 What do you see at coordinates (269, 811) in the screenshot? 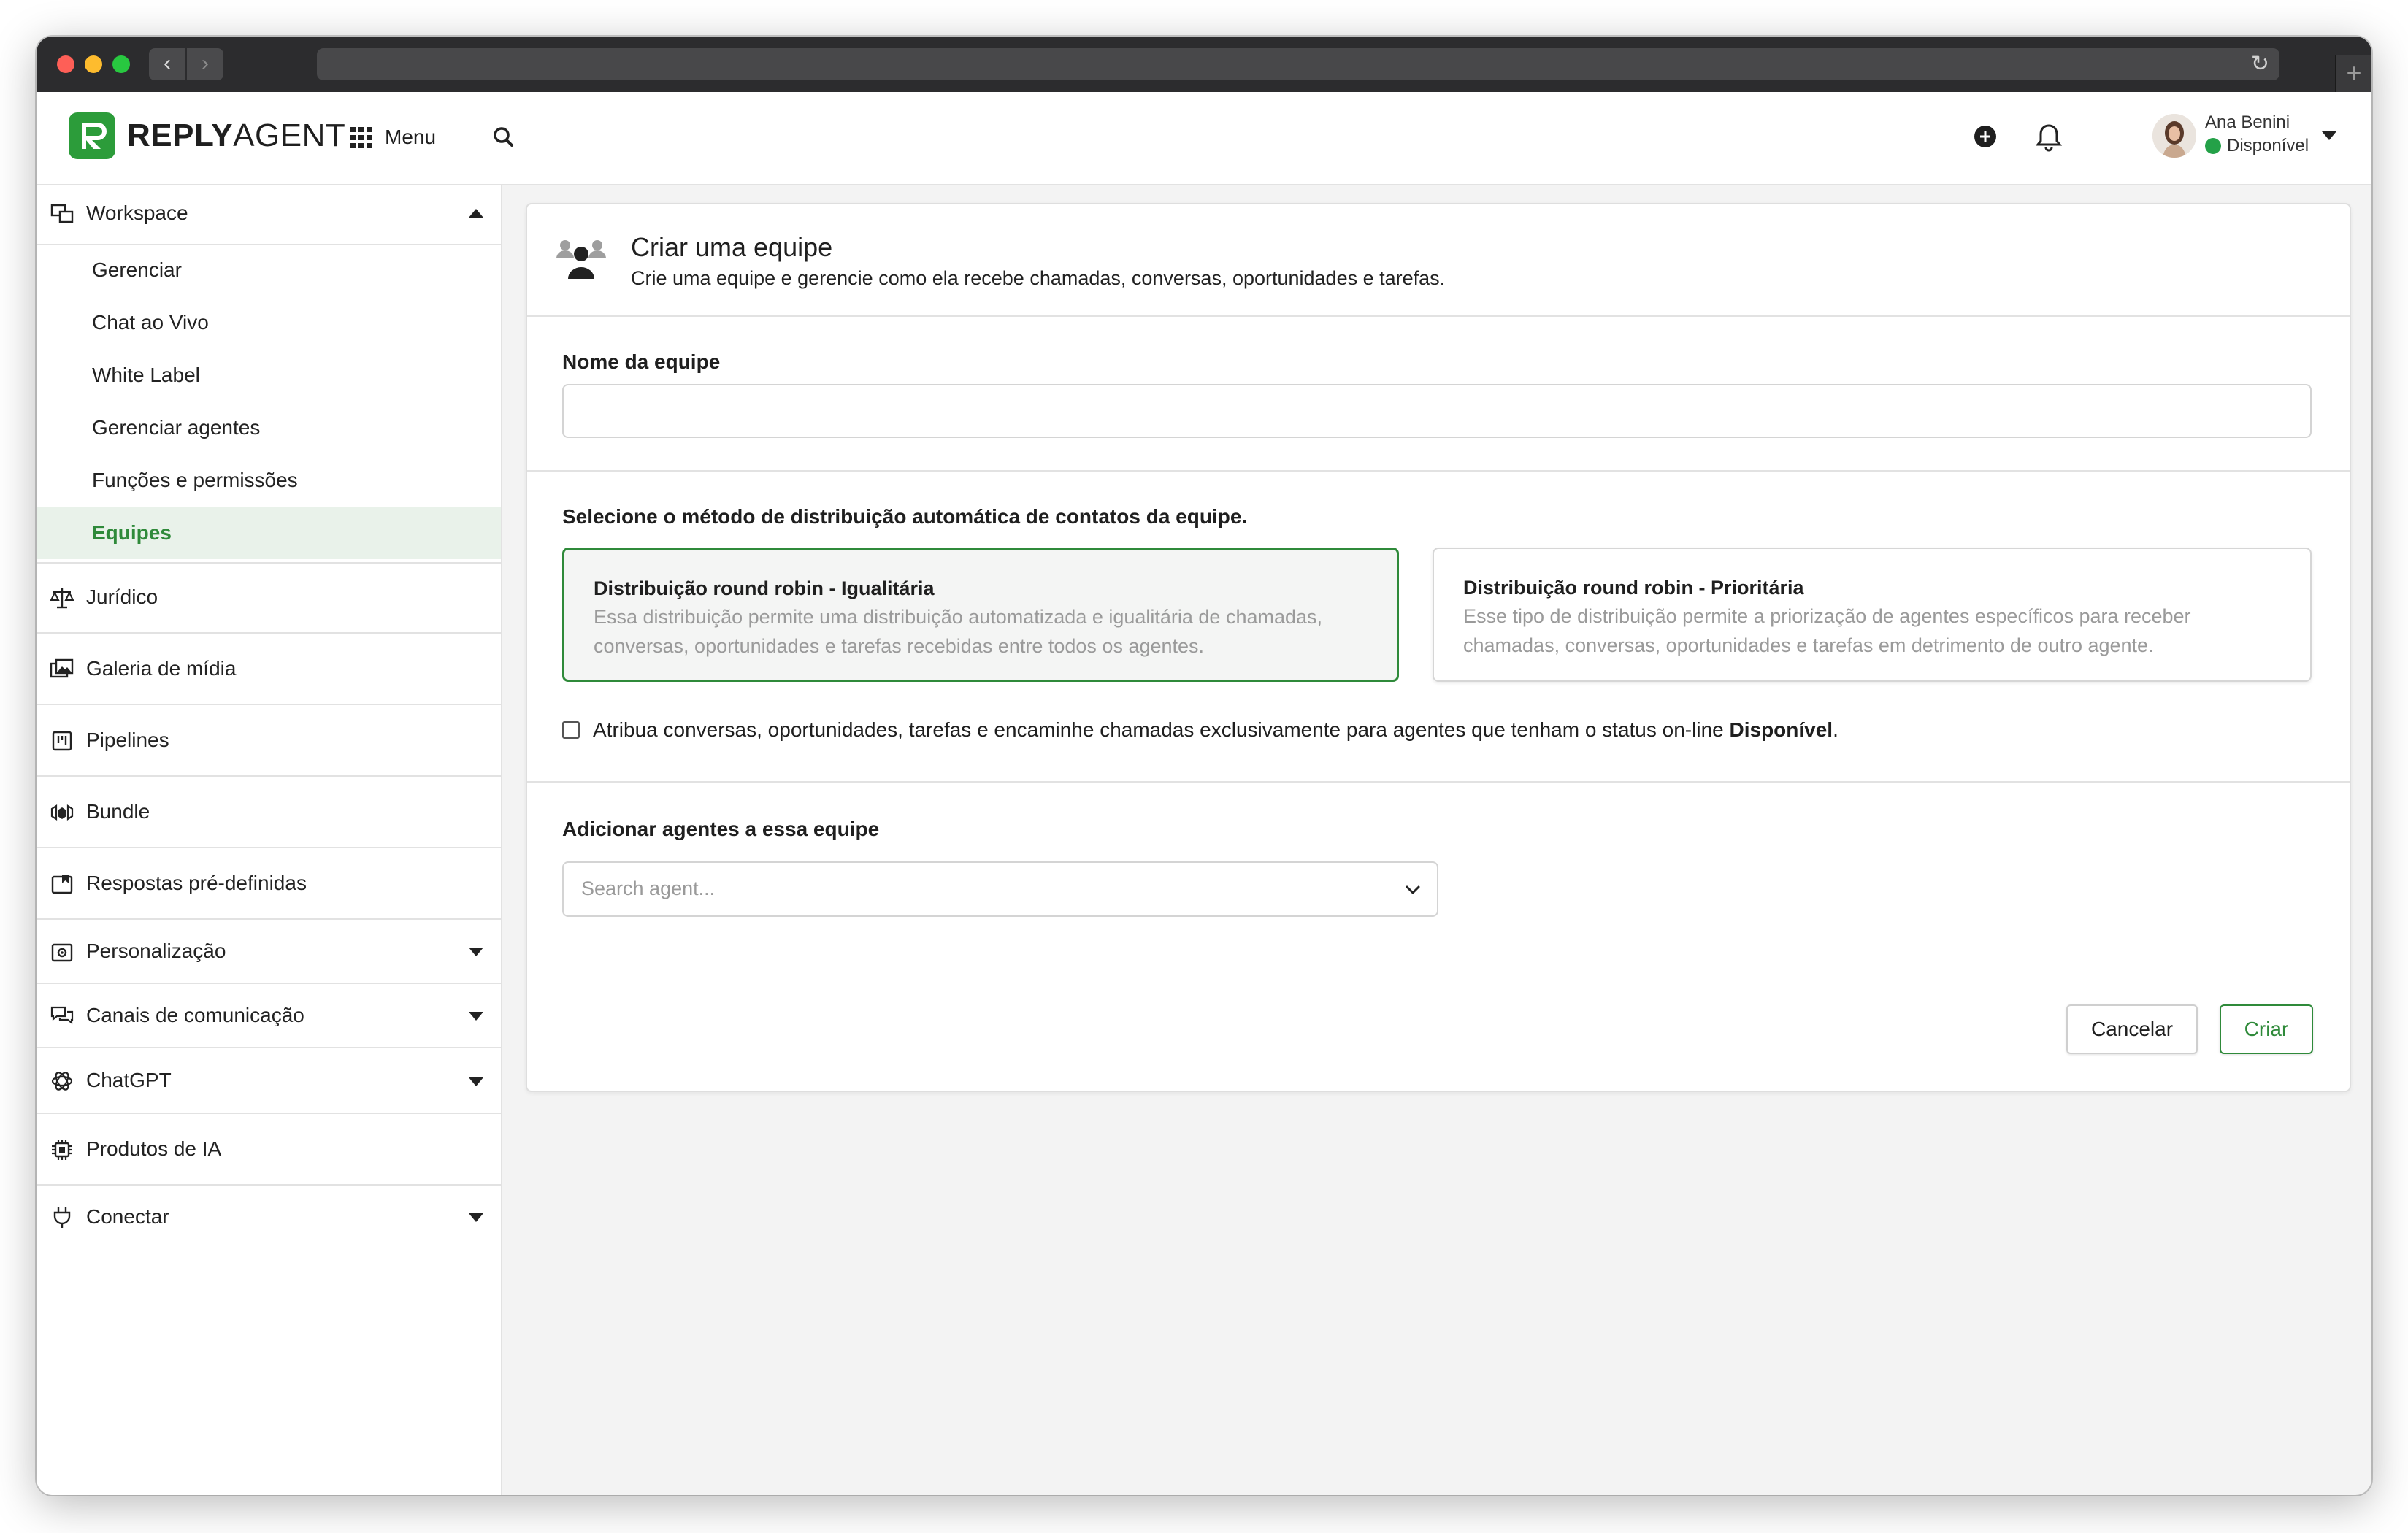
I see `sidebar-item-bundle: Bundle` at bounding box center [269, 811].